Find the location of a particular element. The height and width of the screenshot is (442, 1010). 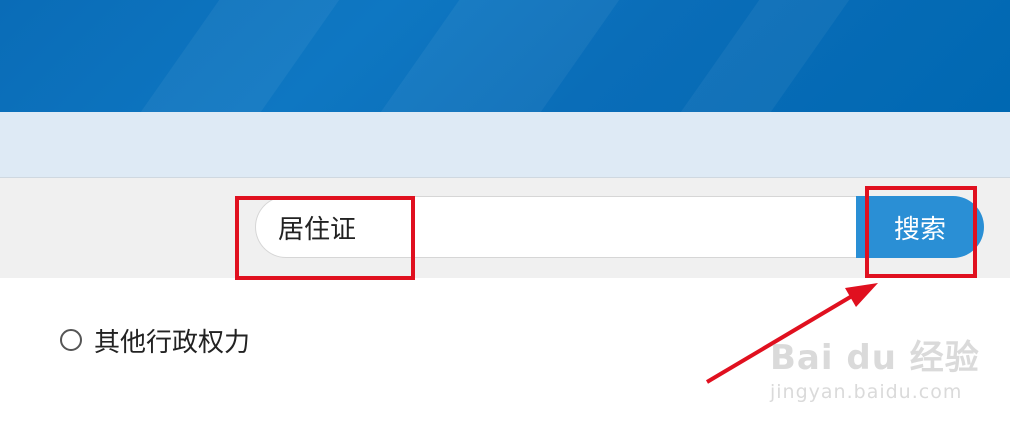

watermark-brand: Bai du 经验 is located at coordinates (875, 358).